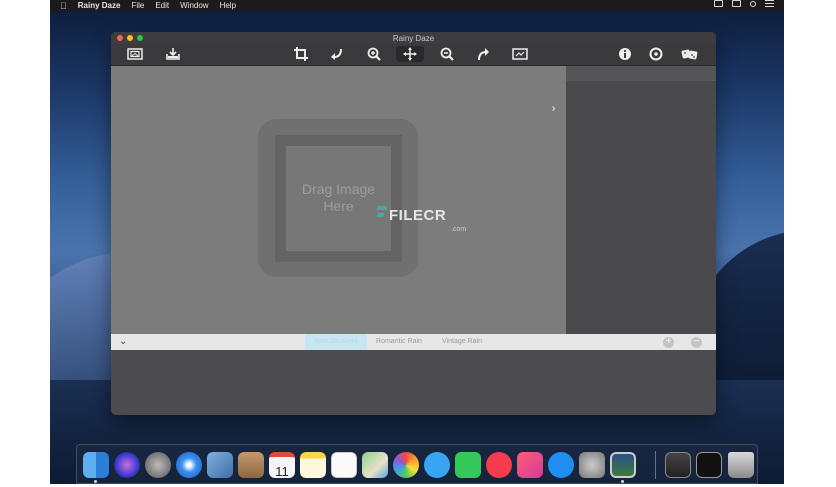 This screenshot has width=836, height=487. What do you see at coordinates (553, 108) in the screenshot?
I see `chevron-right-icon: ›` at bounding box center [553, 108].